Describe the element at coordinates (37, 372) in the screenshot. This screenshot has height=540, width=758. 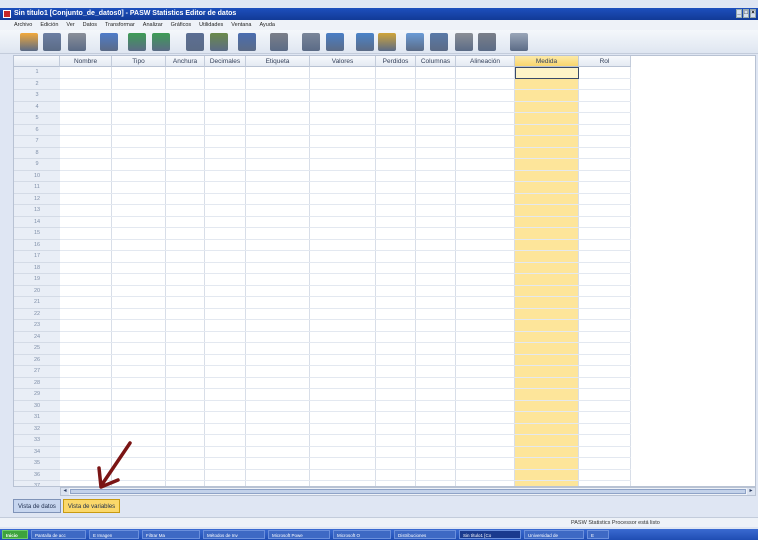
I see `row-number: 27` at that location.